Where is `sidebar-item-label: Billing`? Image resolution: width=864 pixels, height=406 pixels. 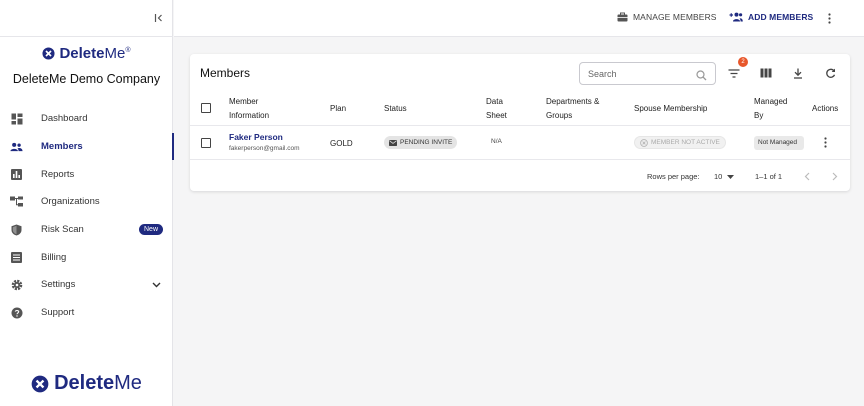
sidebar-item-label: Billing is located at coordinates (54, 257).